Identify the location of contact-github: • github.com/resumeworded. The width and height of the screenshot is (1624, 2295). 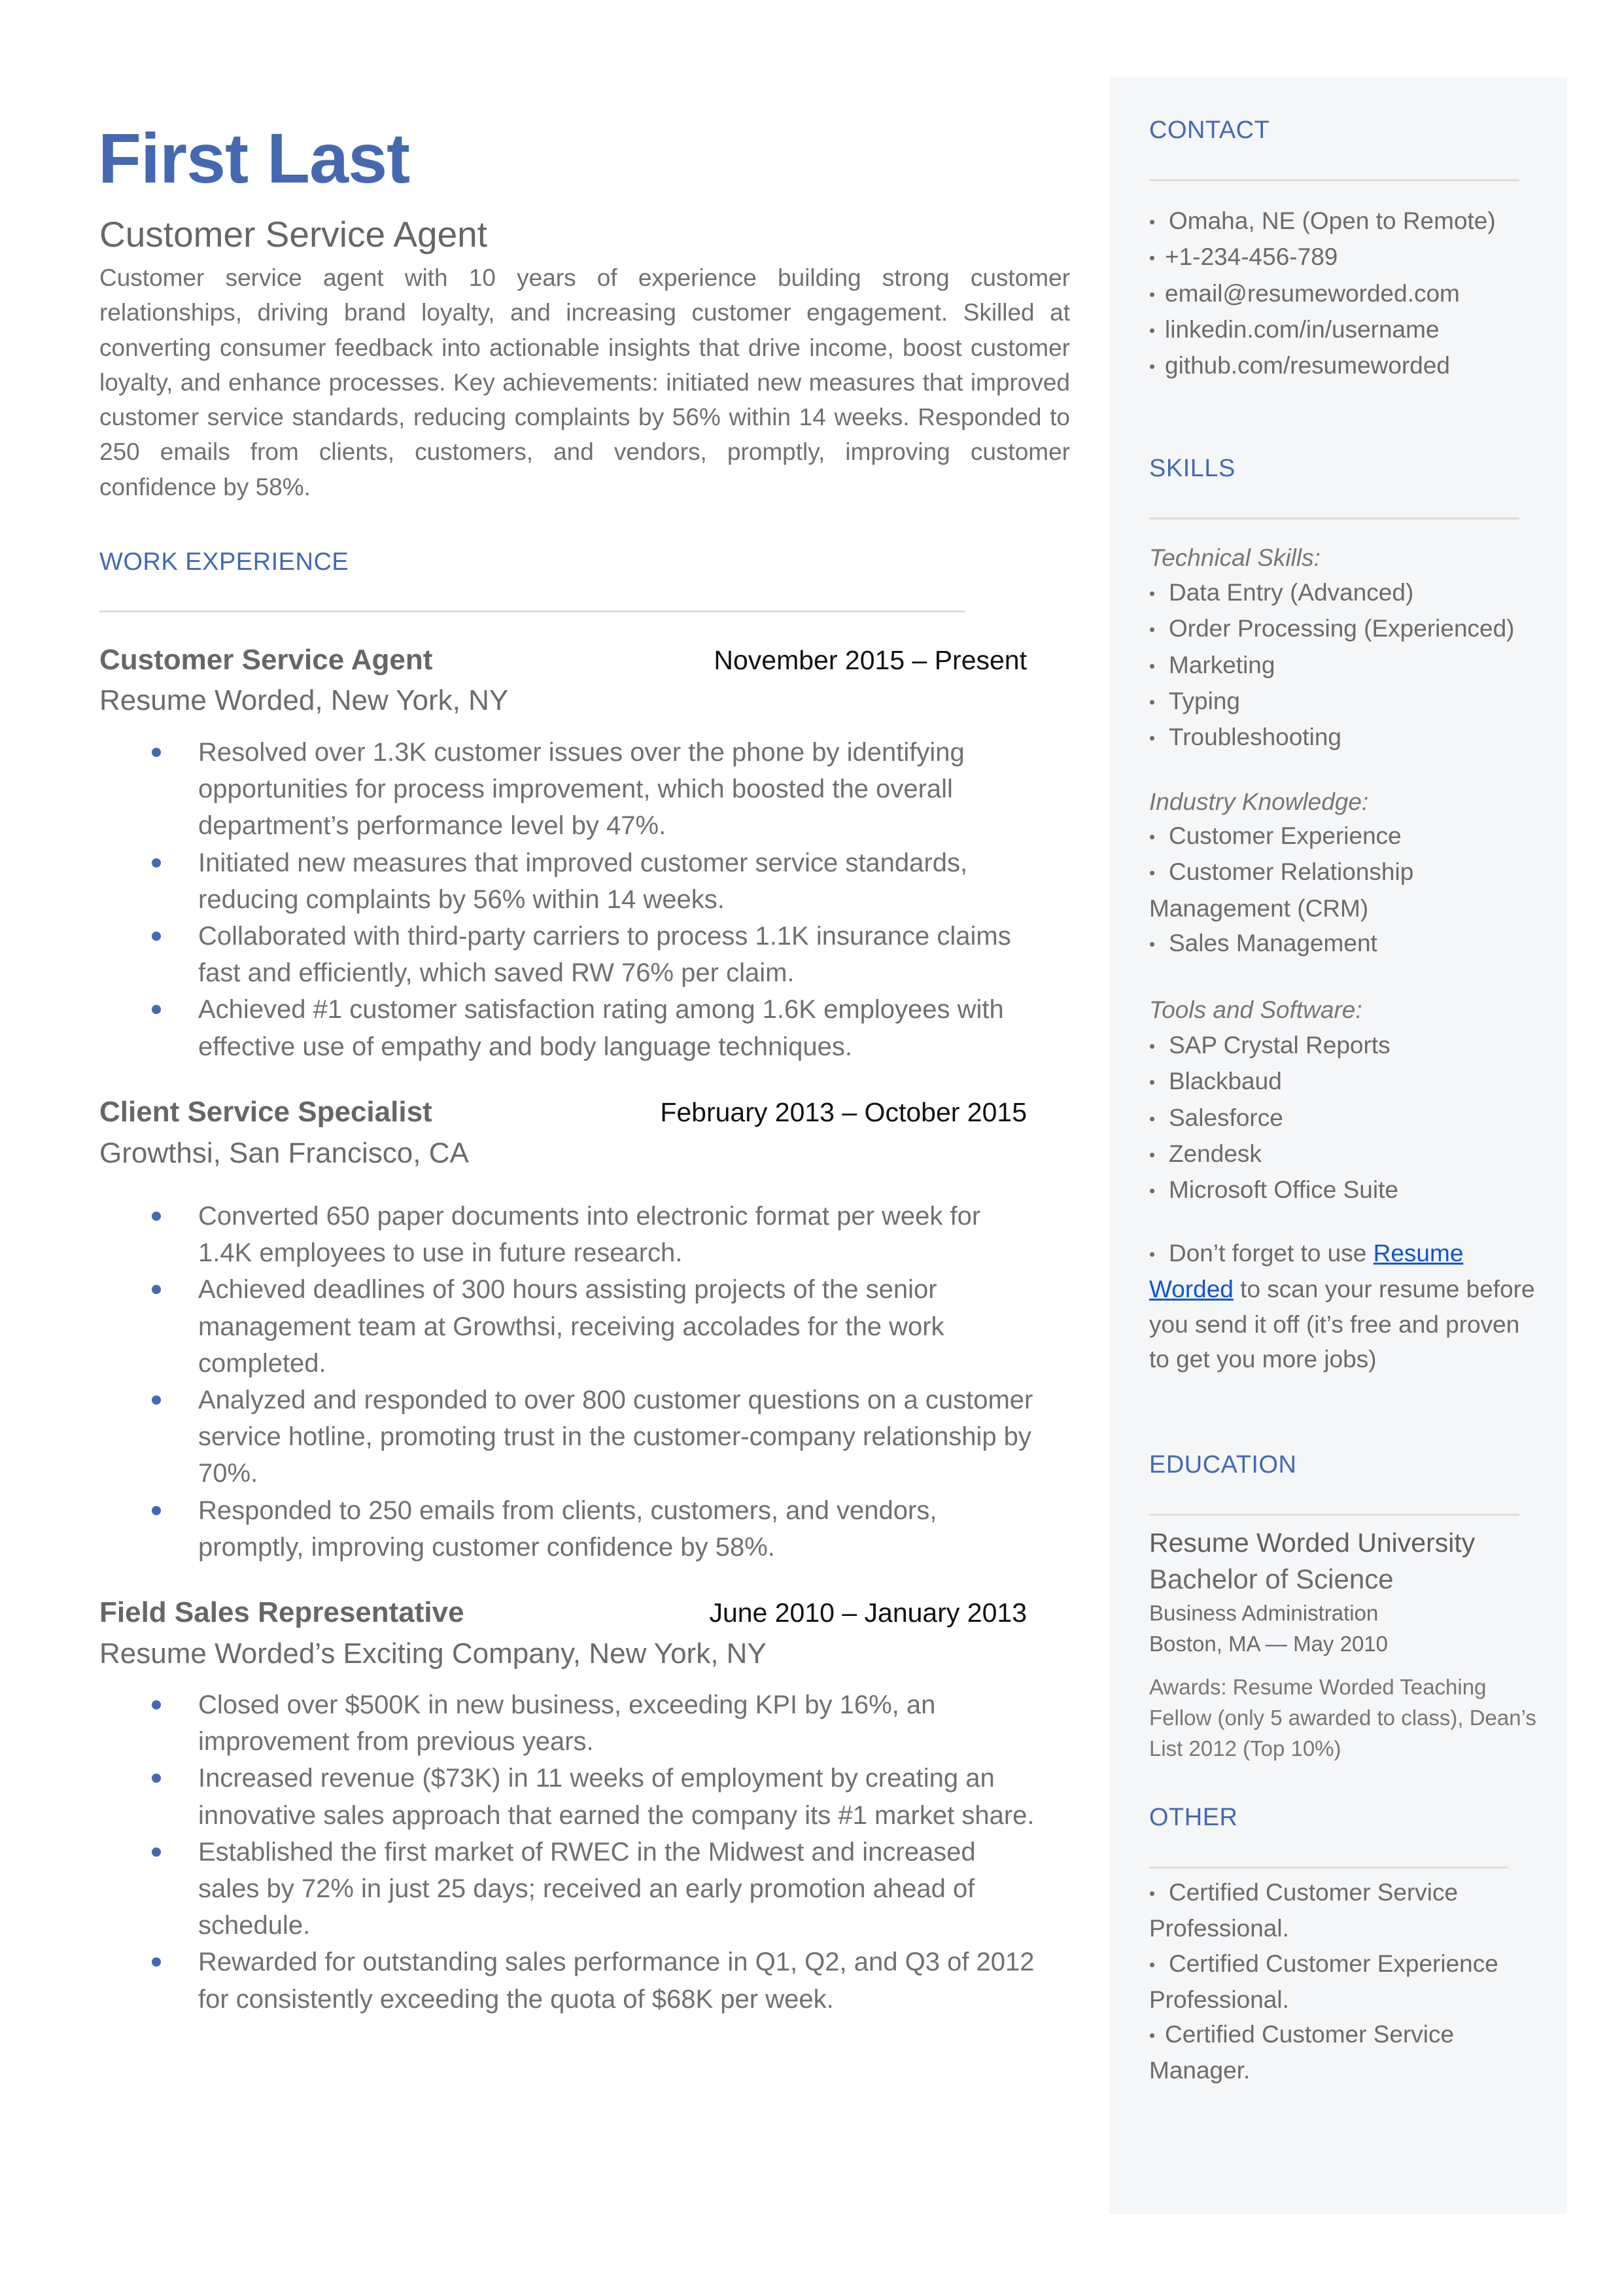
(1345, 366).